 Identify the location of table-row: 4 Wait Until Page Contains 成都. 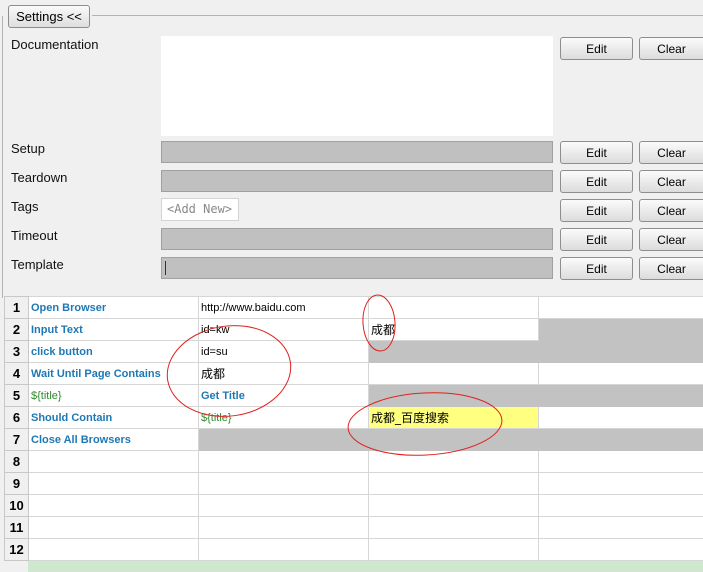
(353, 373).